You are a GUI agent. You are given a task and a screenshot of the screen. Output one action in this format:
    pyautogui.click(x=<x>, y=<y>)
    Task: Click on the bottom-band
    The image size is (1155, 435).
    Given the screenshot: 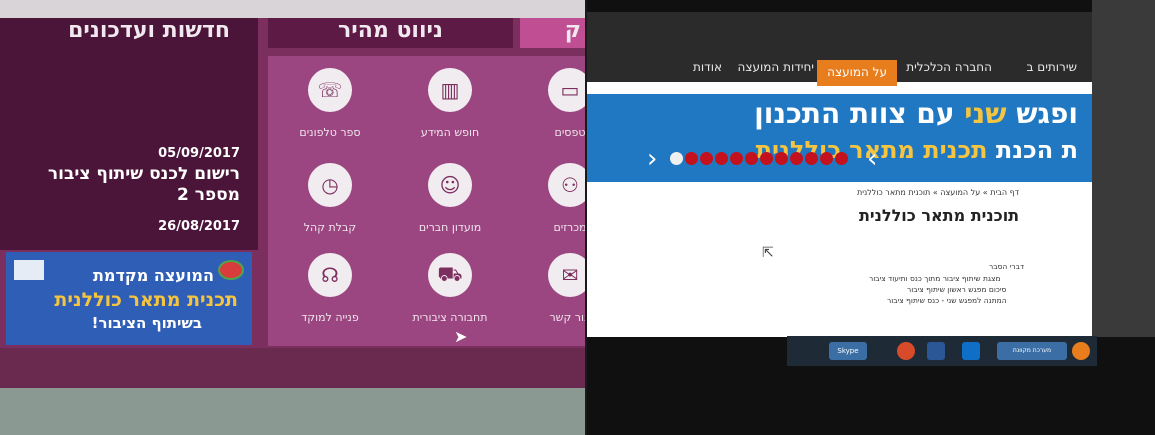 What is the action you would take?
    pyautogui.click(x=292, y=368)
    